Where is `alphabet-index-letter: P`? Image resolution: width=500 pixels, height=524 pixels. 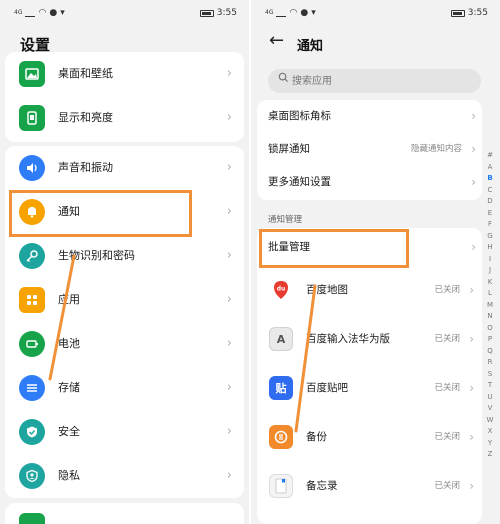 alphabet-index-letter: P is located at coordinates (490, 340).